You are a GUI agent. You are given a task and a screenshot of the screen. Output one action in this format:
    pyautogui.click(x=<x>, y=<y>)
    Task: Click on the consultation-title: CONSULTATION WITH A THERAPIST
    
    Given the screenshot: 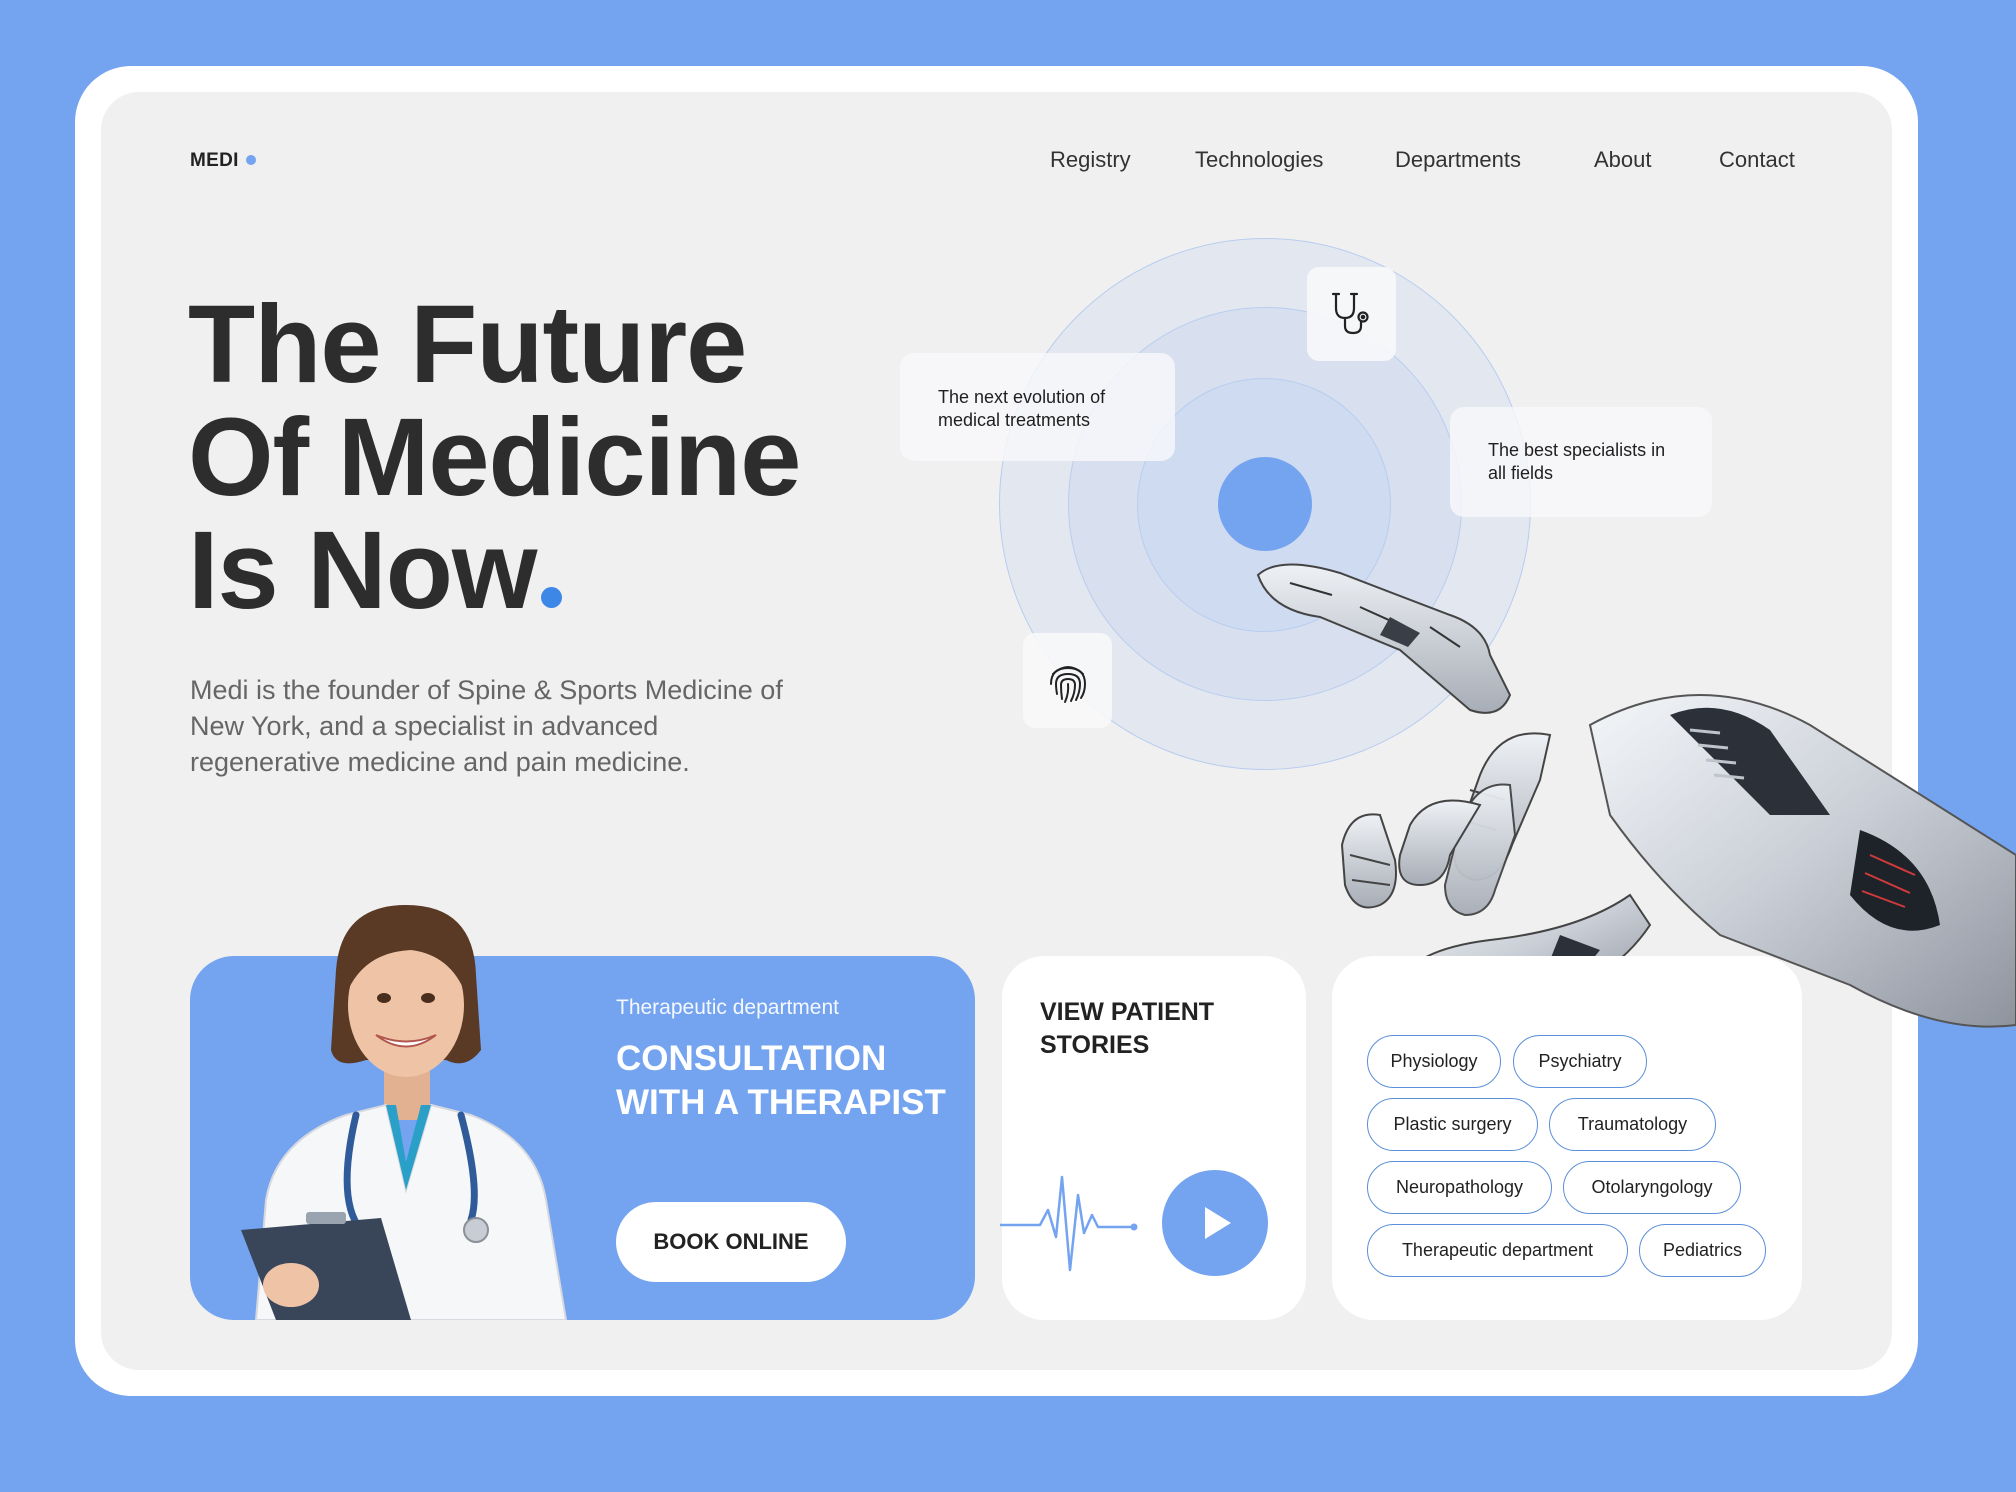 What is the action you would take?
    pyautogui.click(x=781, y=1080)
    